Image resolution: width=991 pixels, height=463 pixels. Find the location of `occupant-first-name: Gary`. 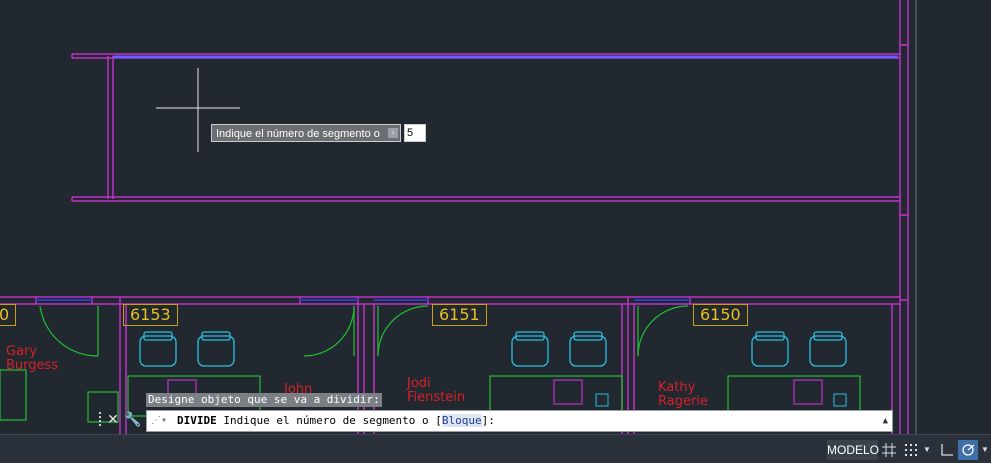

occupant-first-name: Gary is located at coordinates (22, 351).